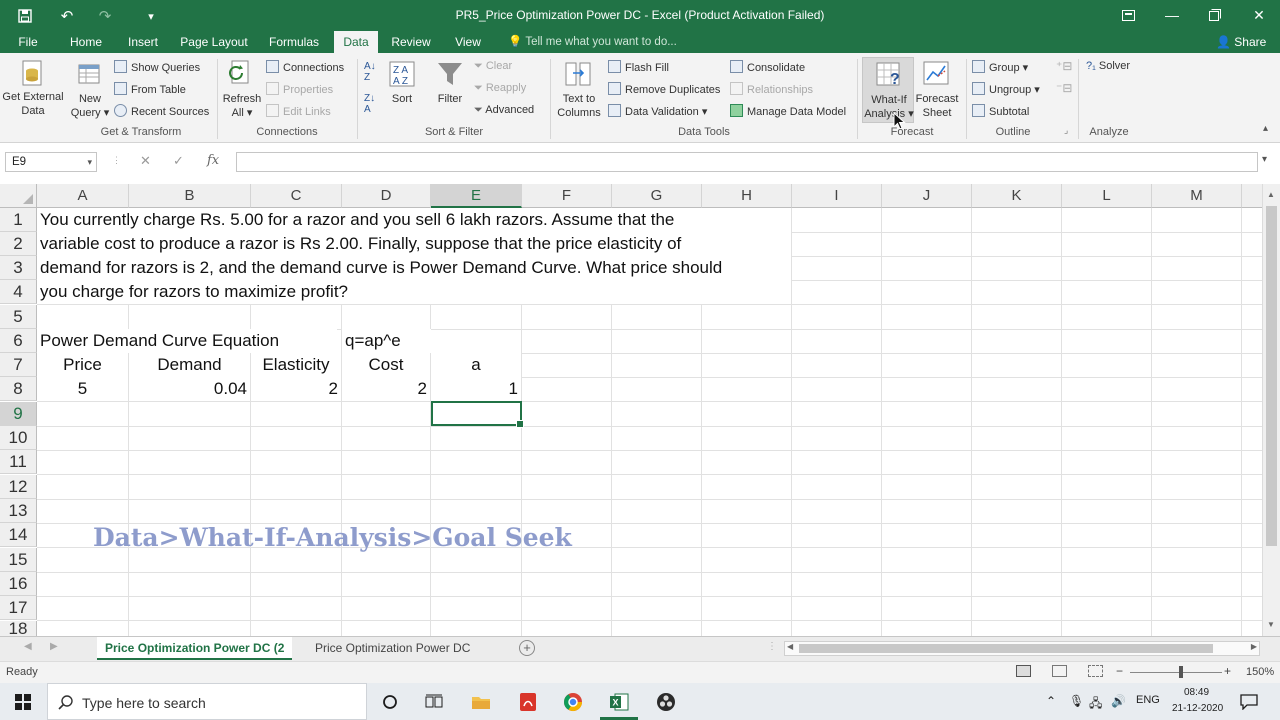 The height and width of the screenshot is (720, 1280). I want to click on microphone-icon: 🎙, so click(1076, 701).